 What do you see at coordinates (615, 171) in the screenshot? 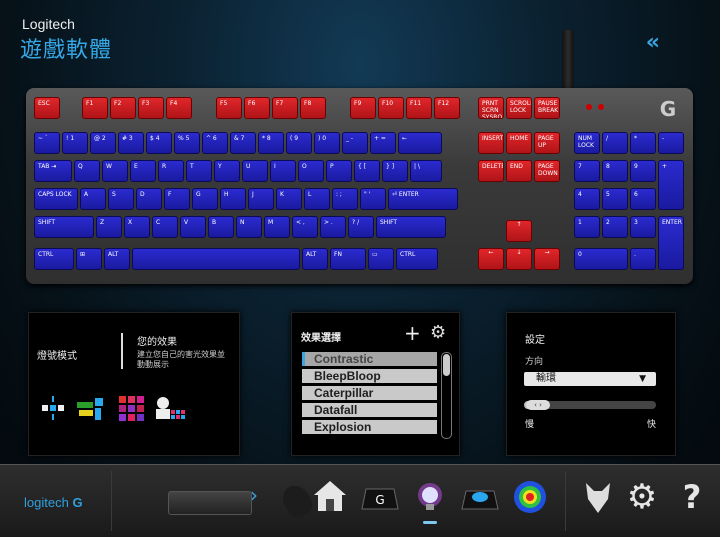
I see `key-8: 8` at bounding box center [615, 171].